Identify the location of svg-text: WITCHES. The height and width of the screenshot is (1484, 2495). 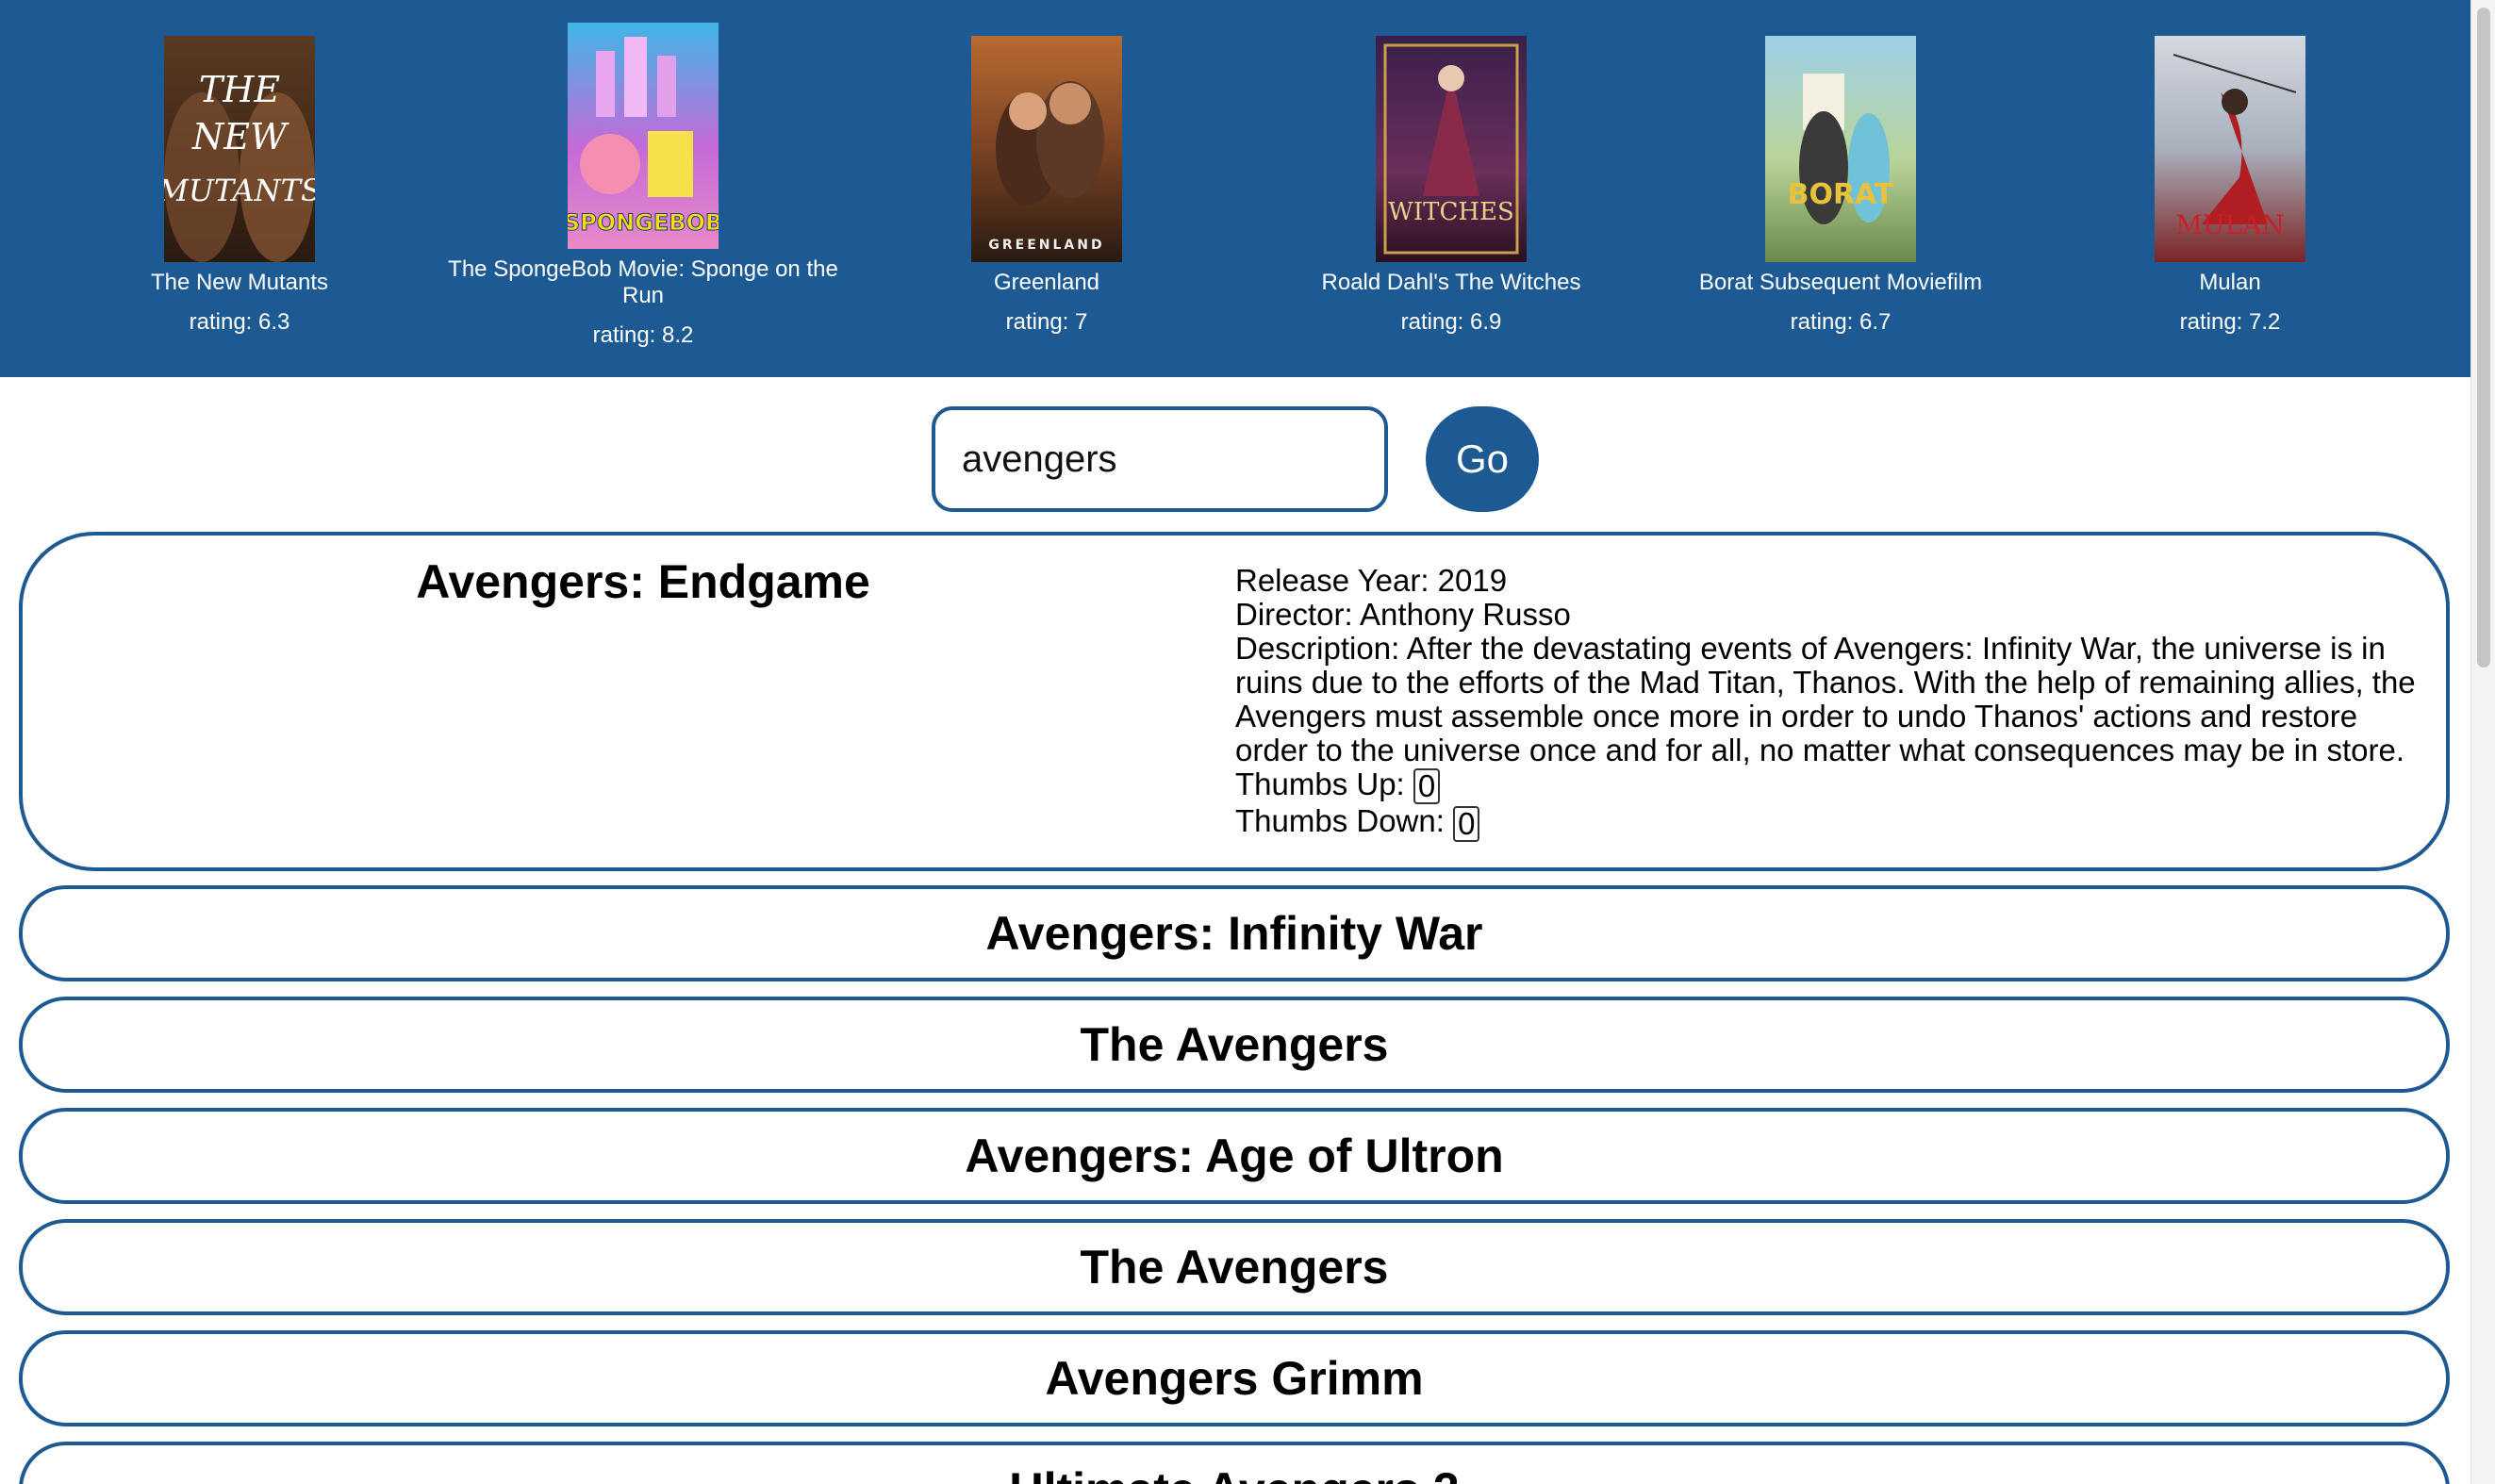
(1451, 212).